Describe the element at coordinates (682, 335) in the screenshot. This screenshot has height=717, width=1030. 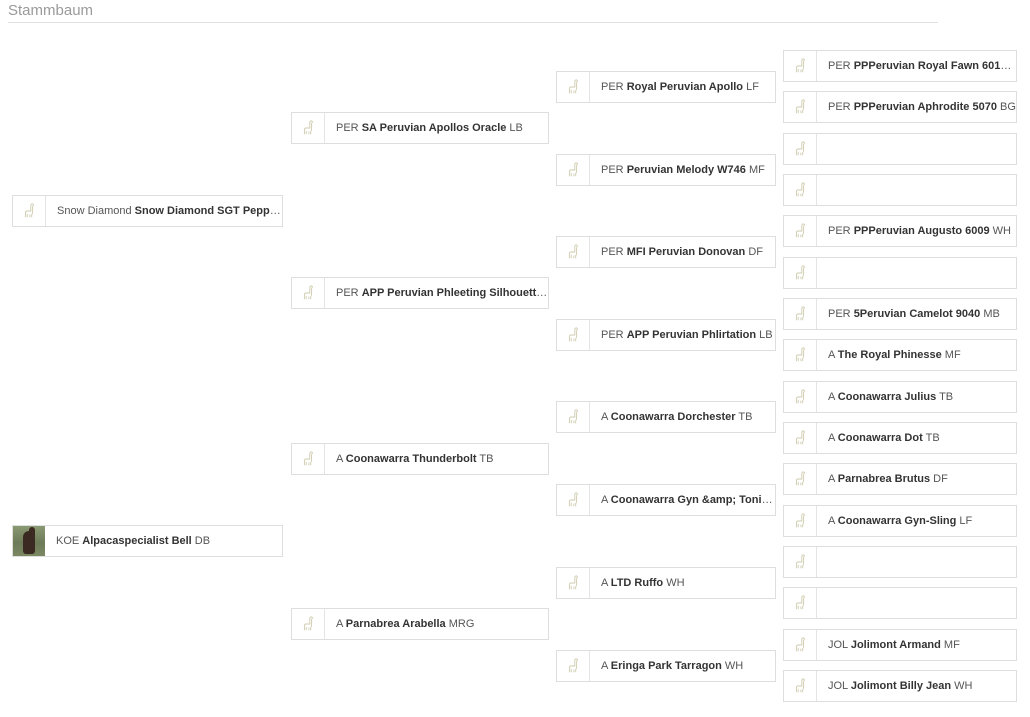
I see `animal-label: PER APP Peruvian Phlirtation LB` at that location.